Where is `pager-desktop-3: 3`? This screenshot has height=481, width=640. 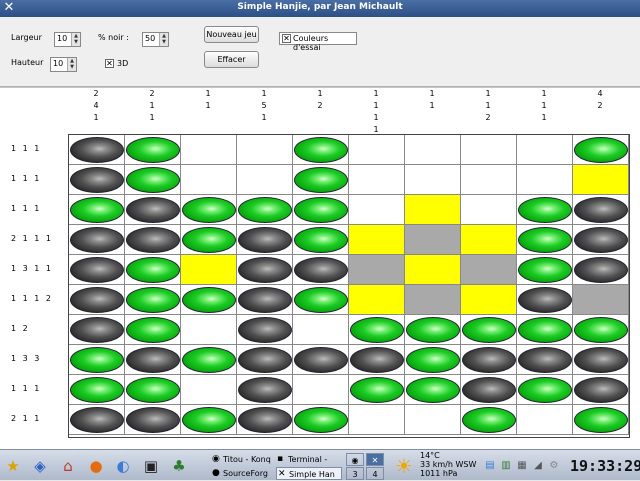
pager-desktop-3: 3 is located at coordinates (355, 473).